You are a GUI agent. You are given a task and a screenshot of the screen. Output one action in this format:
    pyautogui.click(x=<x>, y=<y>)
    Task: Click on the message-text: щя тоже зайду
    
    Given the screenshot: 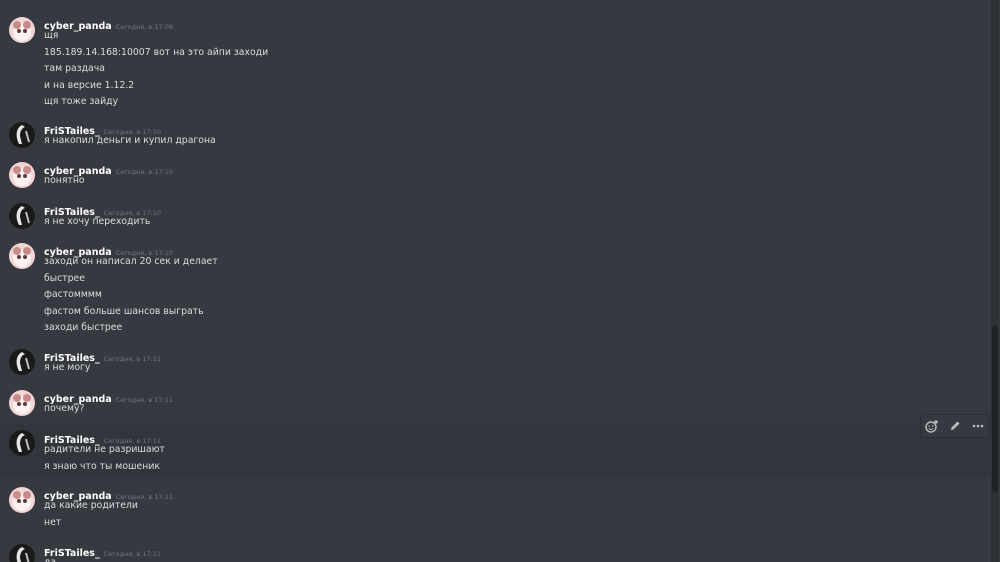 What is the action you would take?
    pyautogui.click(x=81, y=101)
    